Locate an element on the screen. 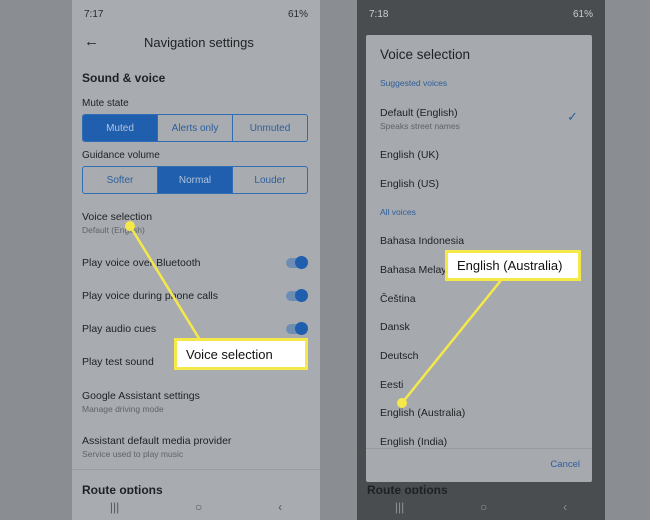 This screenshot has height=520, width=650. callout-line-right is located at coordinates (452, 341).